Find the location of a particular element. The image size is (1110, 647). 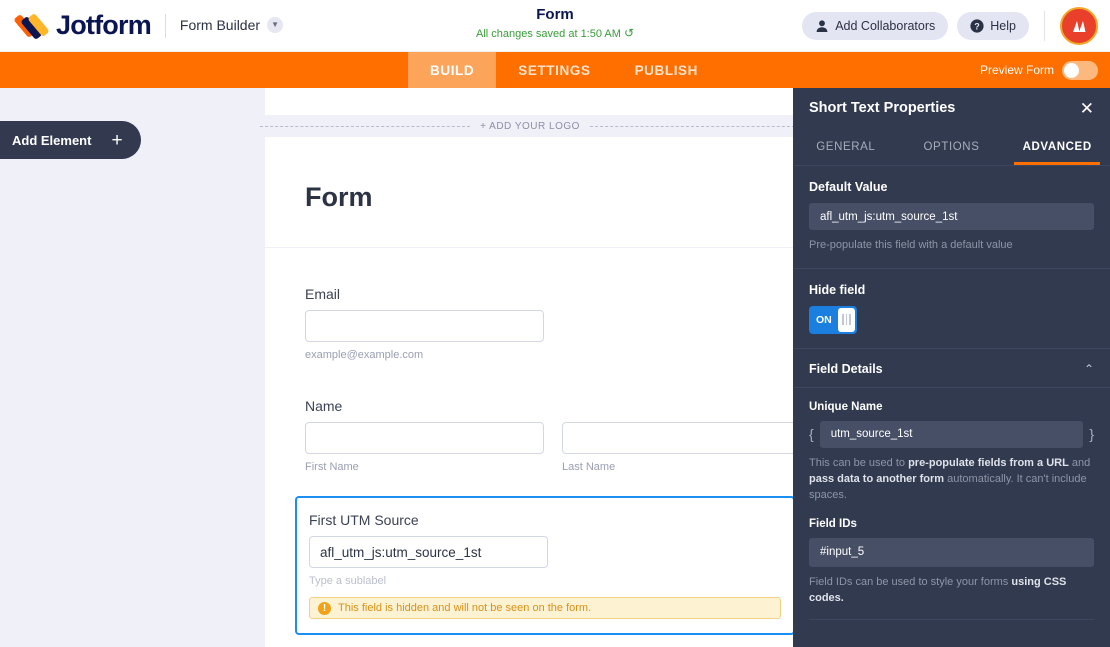

form-field-name: Name First Name Last Name is located at coordinates (549, 435).